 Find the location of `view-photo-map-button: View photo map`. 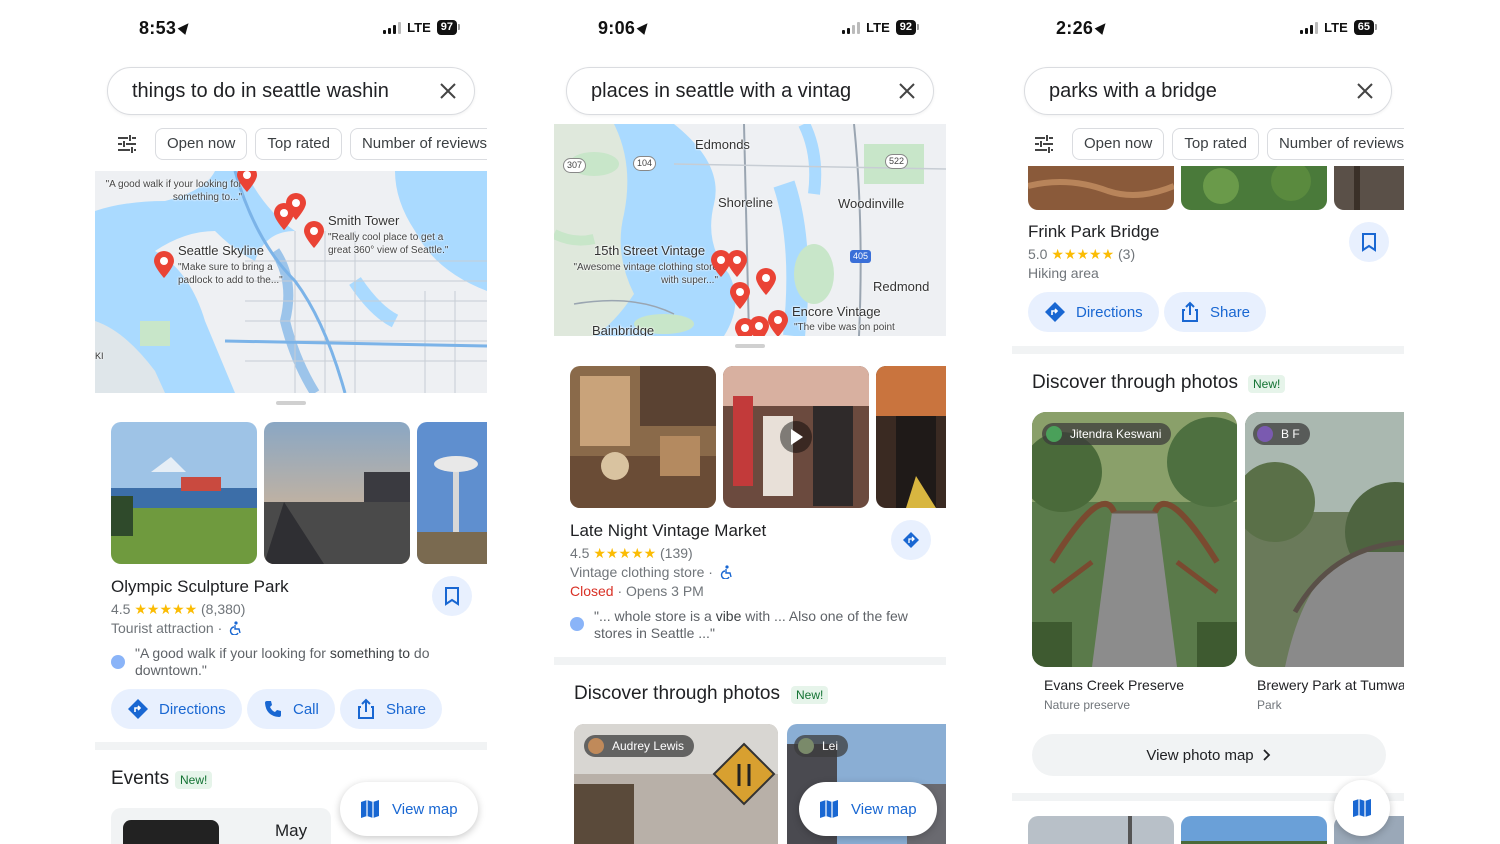

view-photo-map-button: View photo map is located at coordinates (1209, 755).